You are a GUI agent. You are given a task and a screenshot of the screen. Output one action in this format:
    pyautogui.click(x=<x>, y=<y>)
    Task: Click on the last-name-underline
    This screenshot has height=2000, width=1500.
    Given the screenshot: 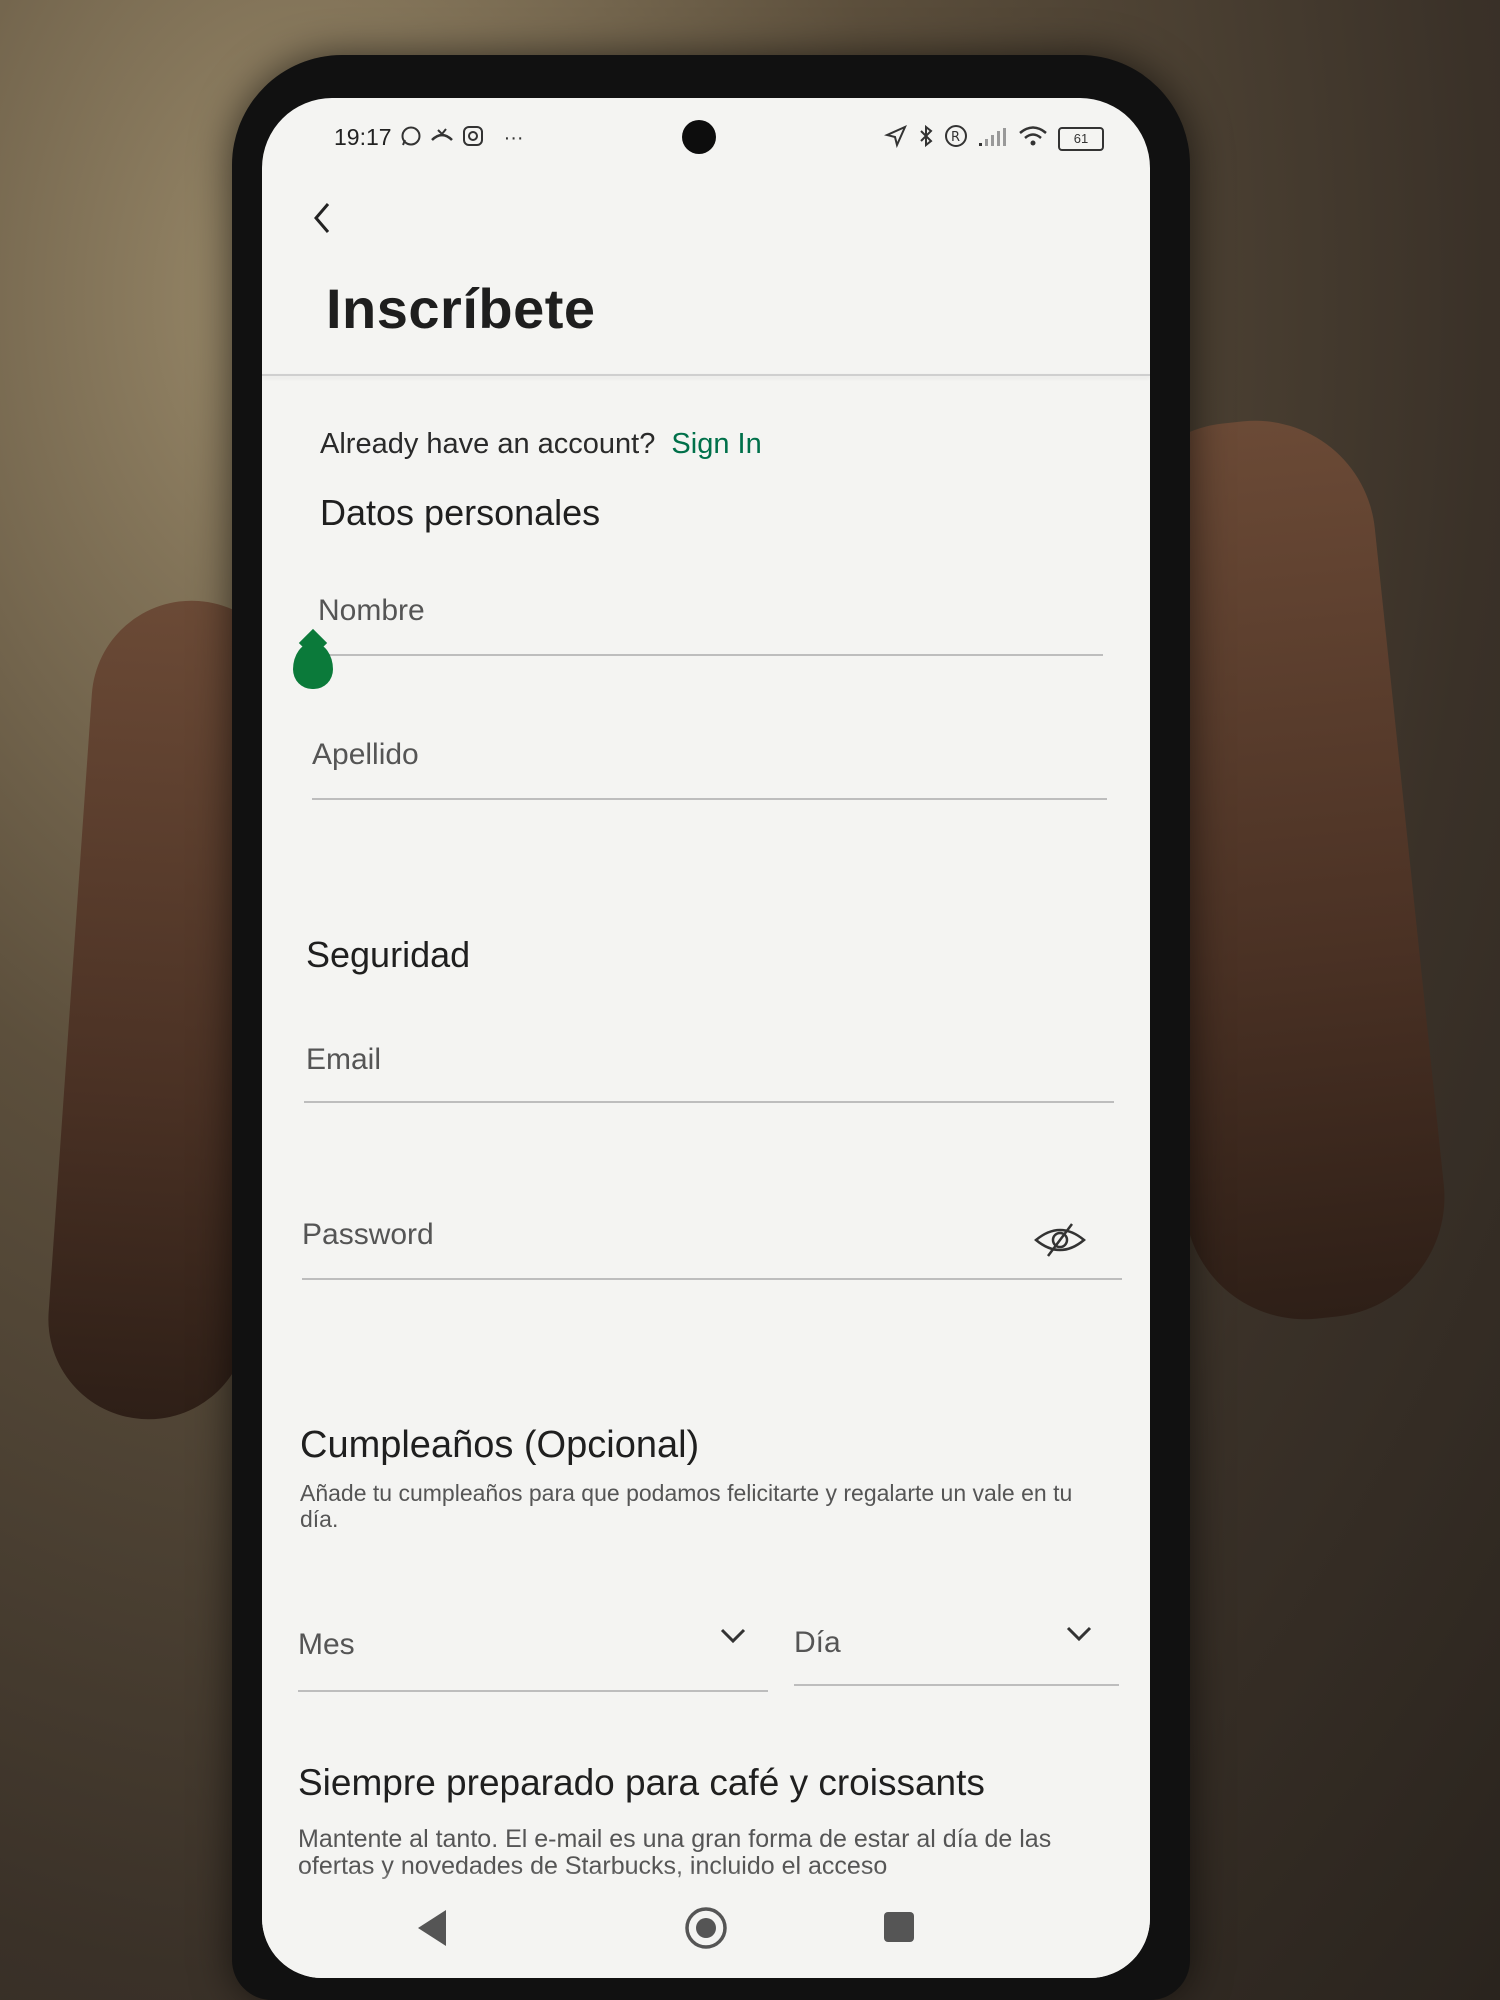 What is the action you would take?
    pyautogui.click(x=709, y=799)
    